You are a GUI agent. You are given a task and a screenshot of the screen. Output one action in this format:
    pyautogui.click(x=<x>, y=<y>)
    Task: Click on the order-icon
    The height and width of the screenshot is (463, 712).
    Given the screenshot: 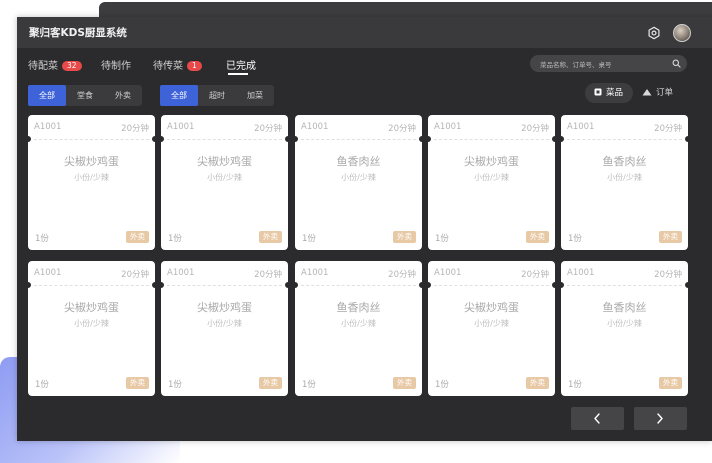 What is the action you would take?
    pyautogui.click(x=647, y=92)
    